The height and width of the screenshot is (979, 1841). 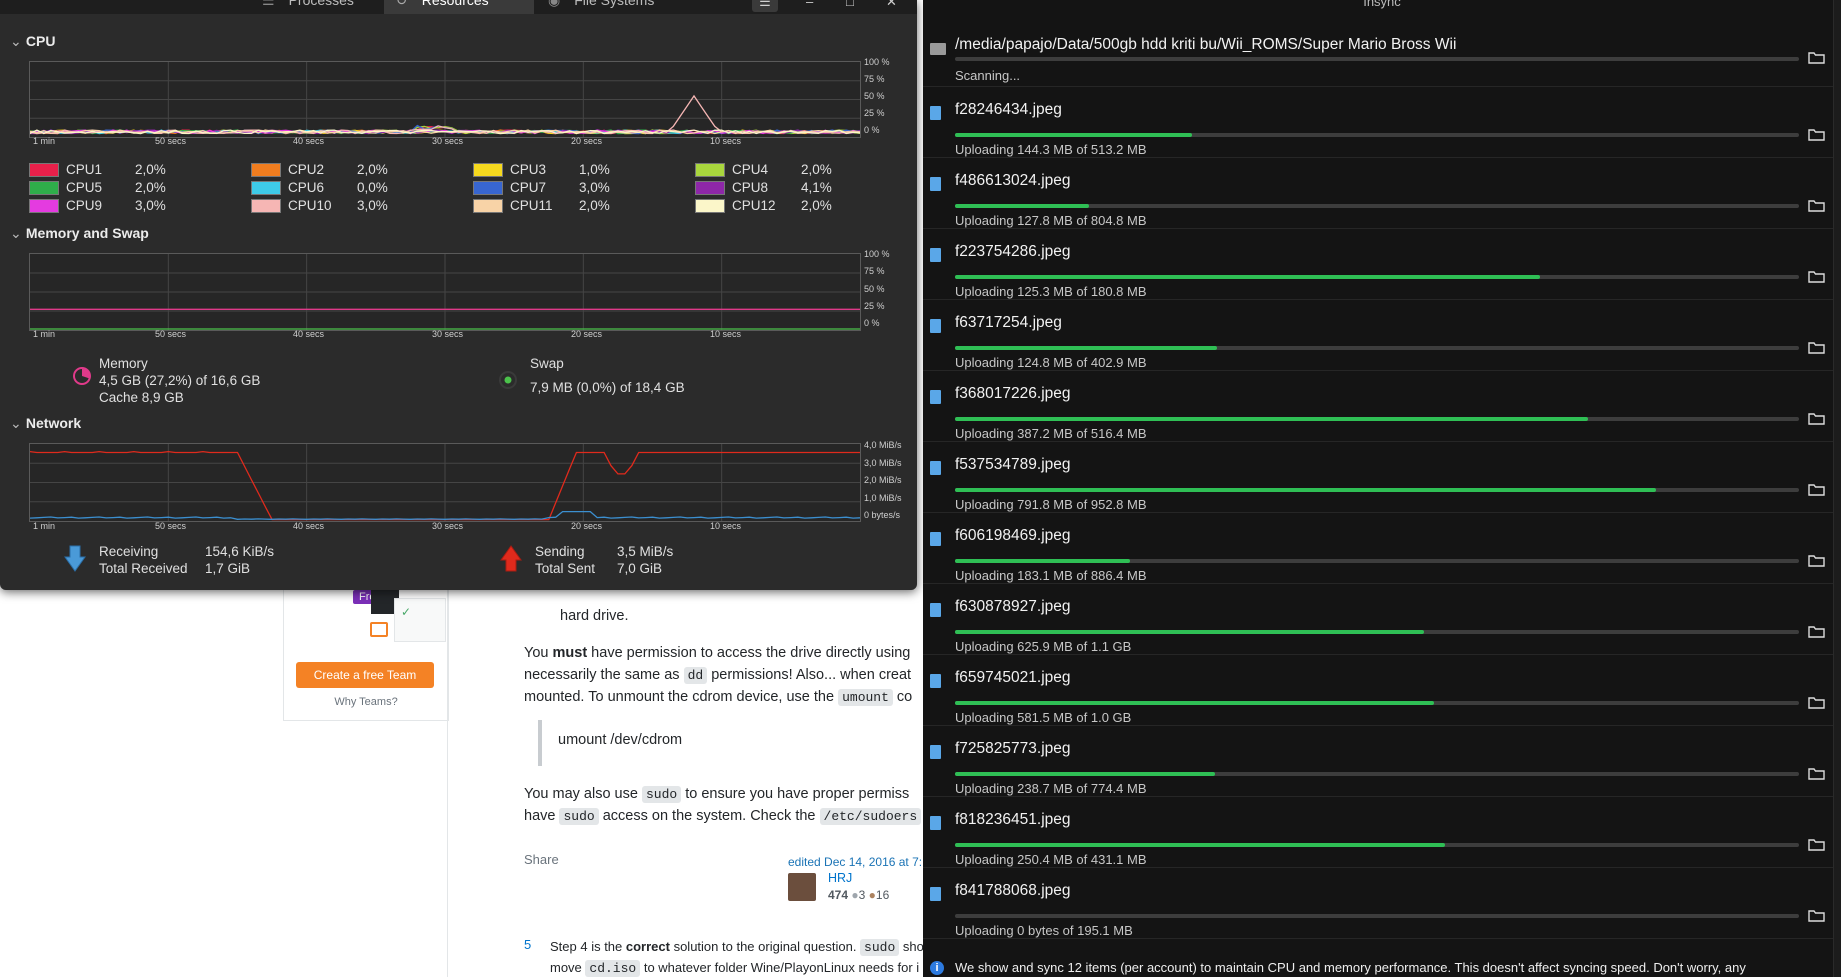 What do you see at coordinates (874, 305) in the screenshot?
I see `y-axis-label: 25 %` at bounding box center [874, 305].